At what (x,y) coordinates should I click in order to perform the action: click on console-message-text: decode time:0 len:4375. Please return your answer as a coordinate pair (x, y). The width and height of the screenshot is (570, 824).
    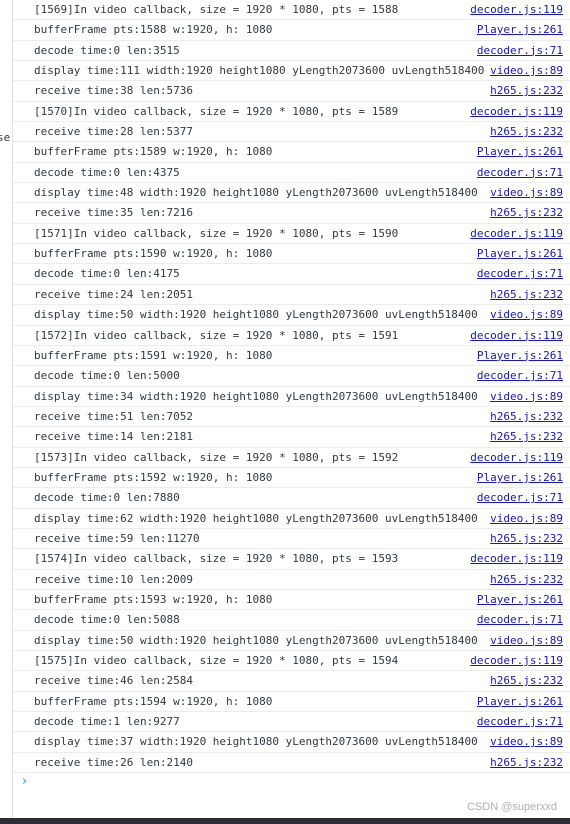
    Looking at the image, I should click on (107, 172).